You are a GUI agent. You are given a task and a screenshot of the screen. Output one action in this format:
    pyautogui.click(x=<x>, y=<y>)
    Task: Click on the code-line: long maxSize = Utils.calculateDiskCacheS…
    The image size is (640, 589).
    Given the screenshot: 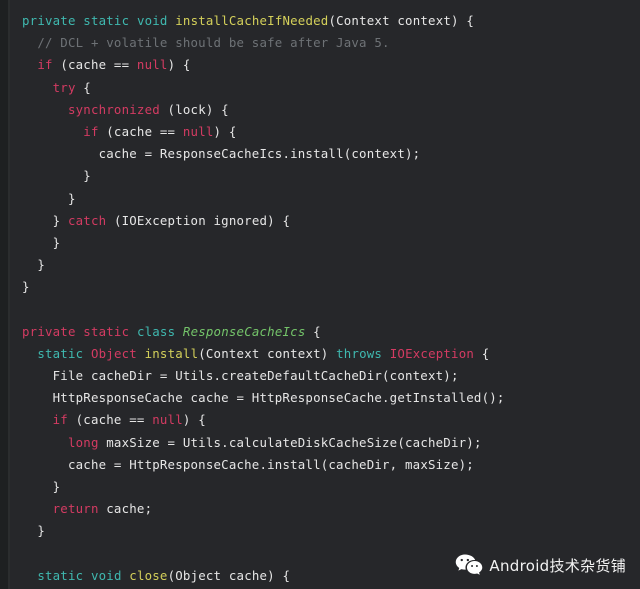 What is the action you would take?
    pyautogui.click(x=320, y=443)
    